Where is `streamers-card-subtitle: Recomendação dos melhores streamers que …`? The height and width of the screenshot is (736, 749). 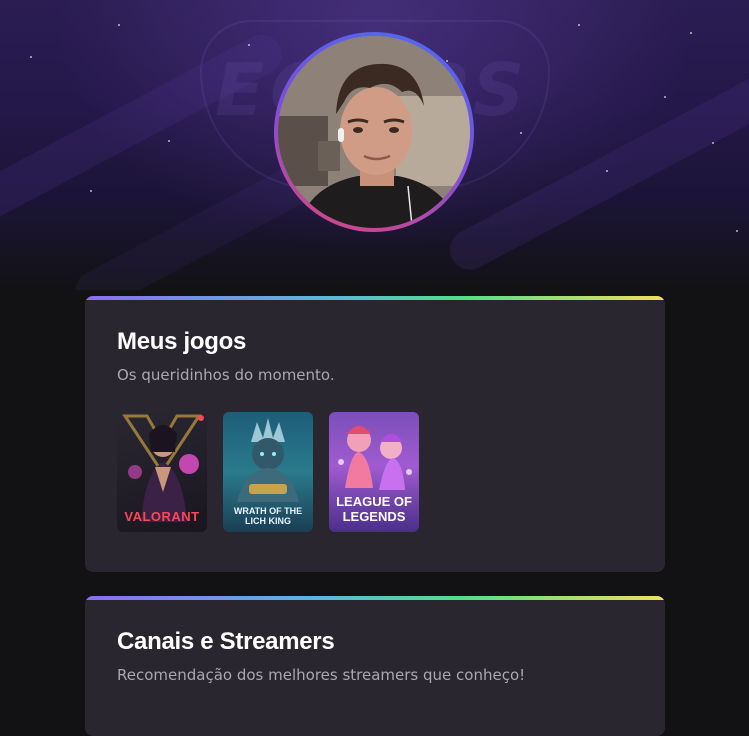 streamers-card-subtitle: Recomendação dos melhores streamers que … is located at coordinates (321, 675).